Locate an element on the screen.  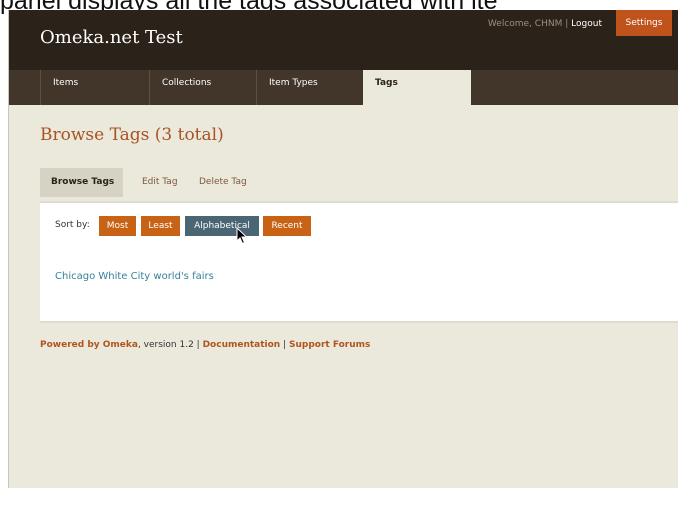
settings-button: Settings is located at coordinates (644, 23).